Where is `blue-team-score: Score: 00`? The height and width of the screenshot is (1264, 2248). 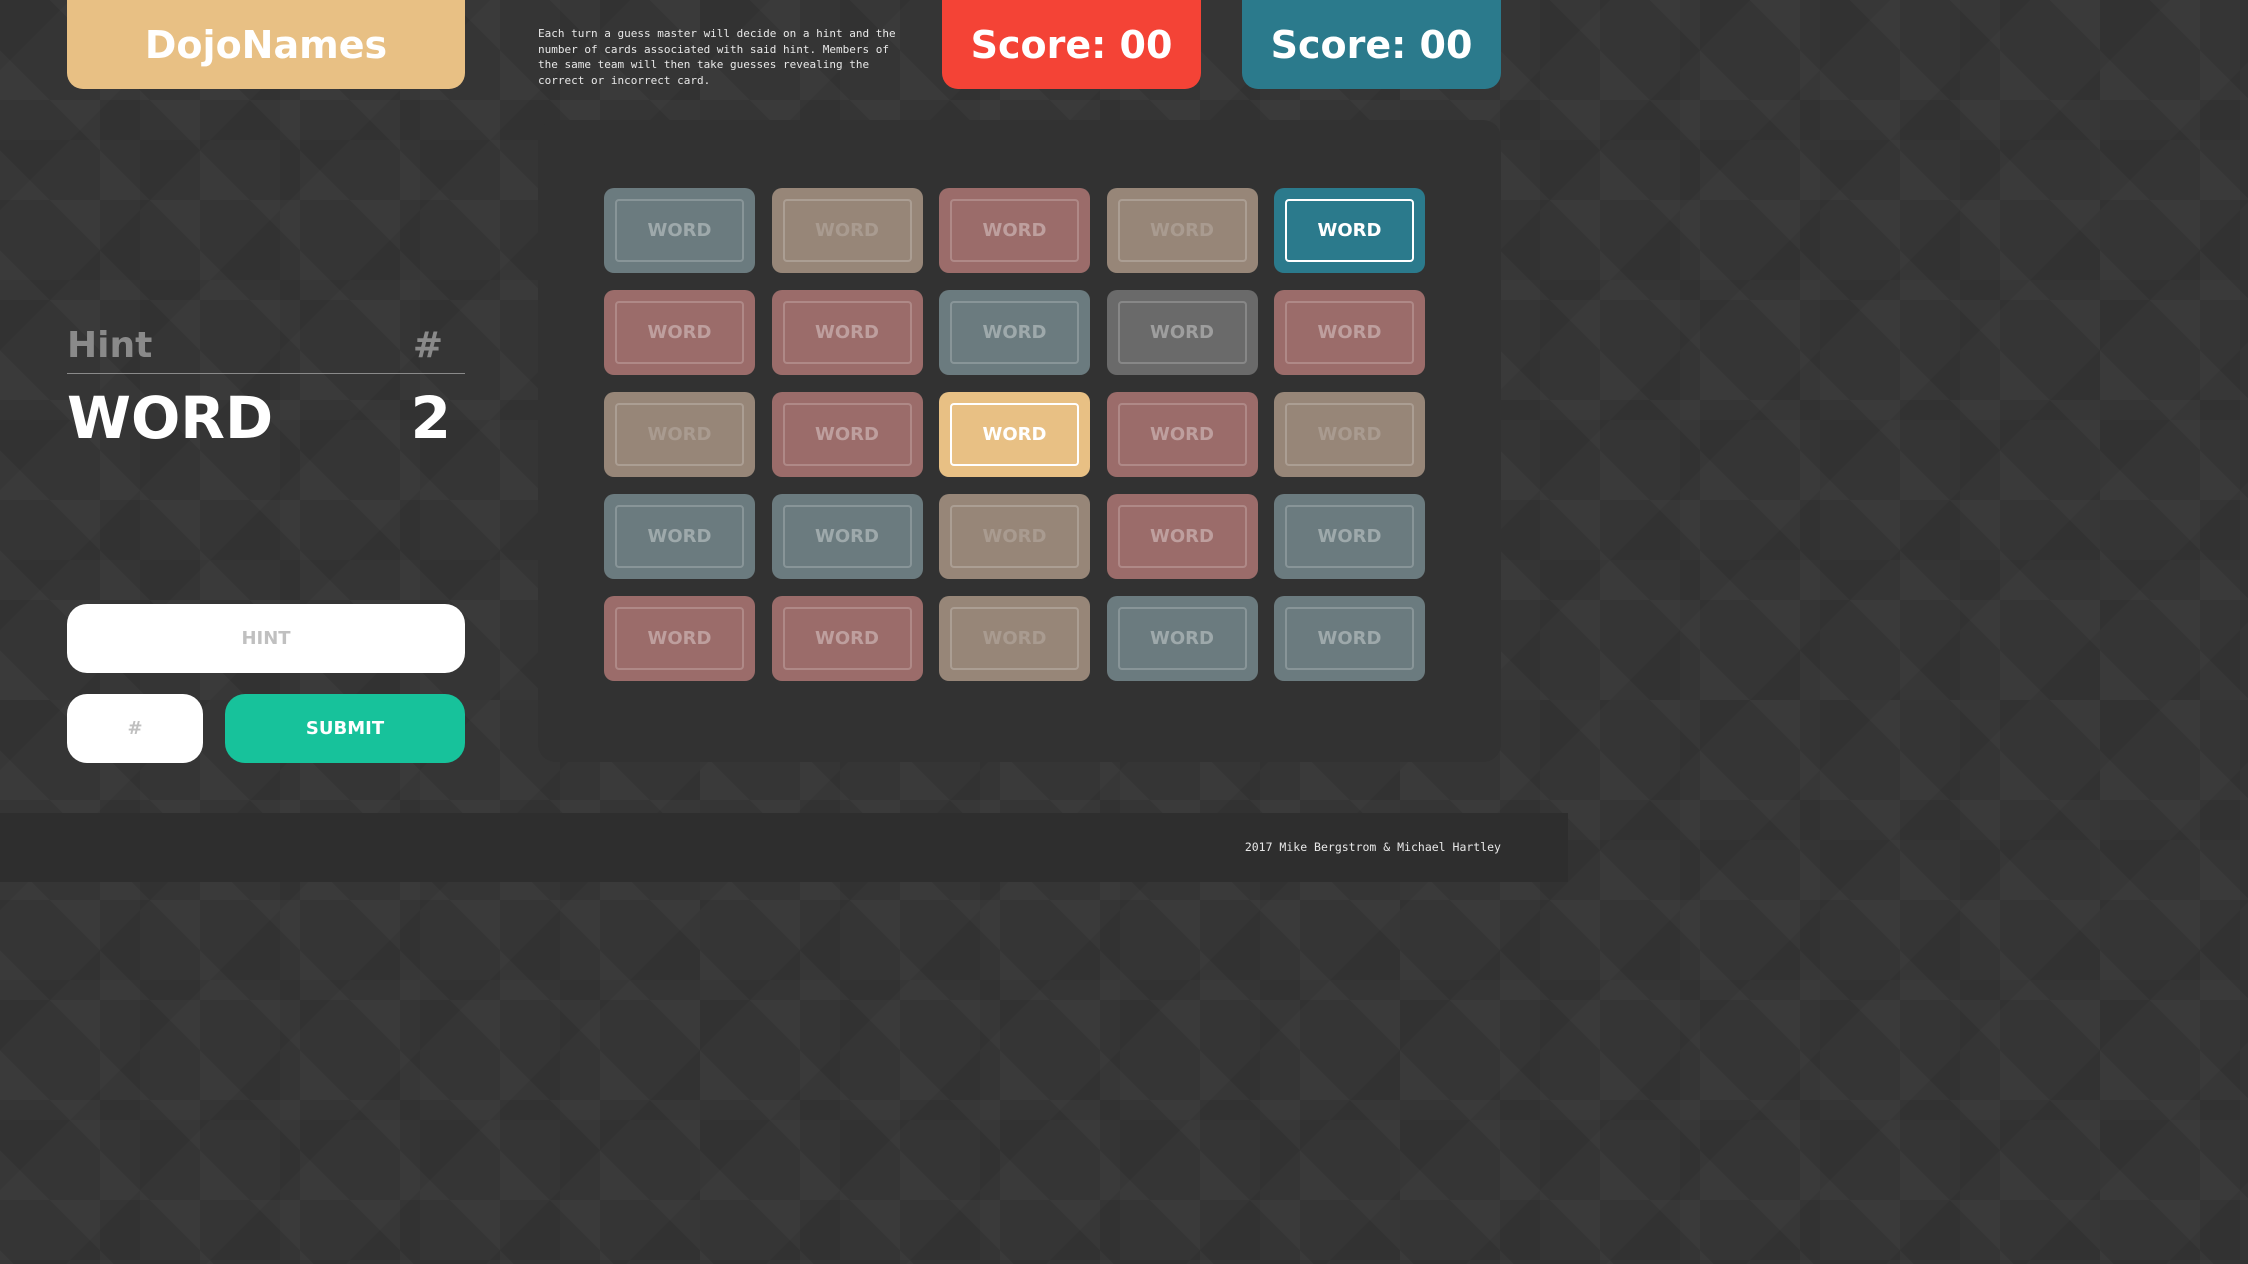 blue-team-score: Score: 00 is located at coordinates (1371, 44).